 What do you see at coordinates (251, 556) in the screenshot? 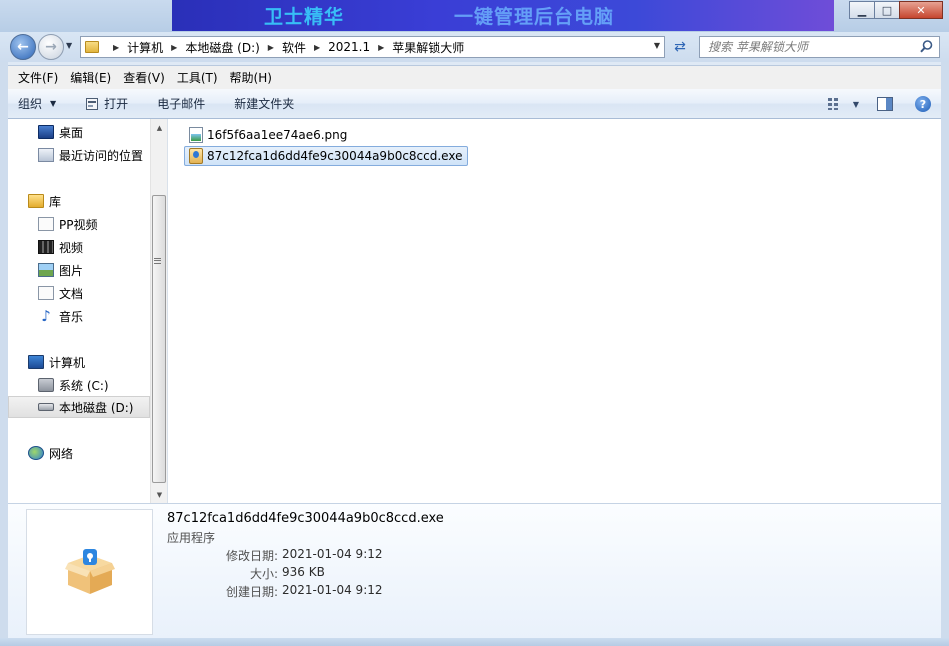
I see `modified-label: 修改日期:` at bounding box center [251, 556].